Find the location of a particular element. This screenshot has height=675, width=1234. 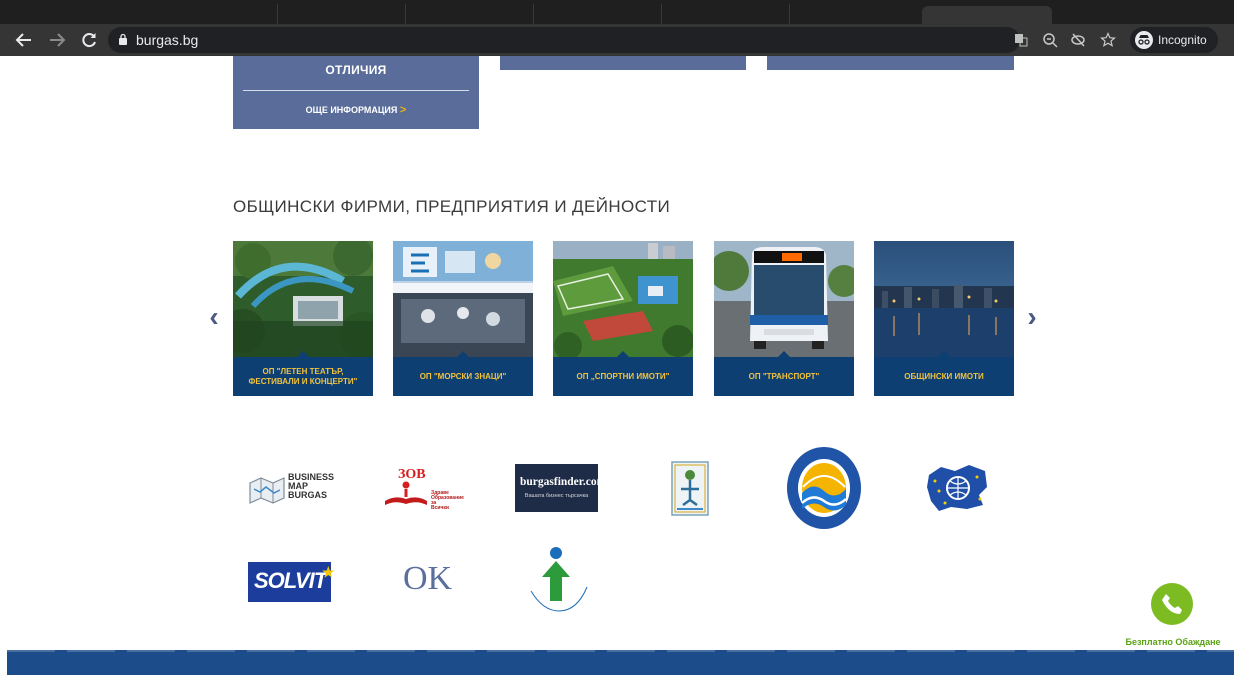

eye-slash-icon is located at coordinates (1078, 40).